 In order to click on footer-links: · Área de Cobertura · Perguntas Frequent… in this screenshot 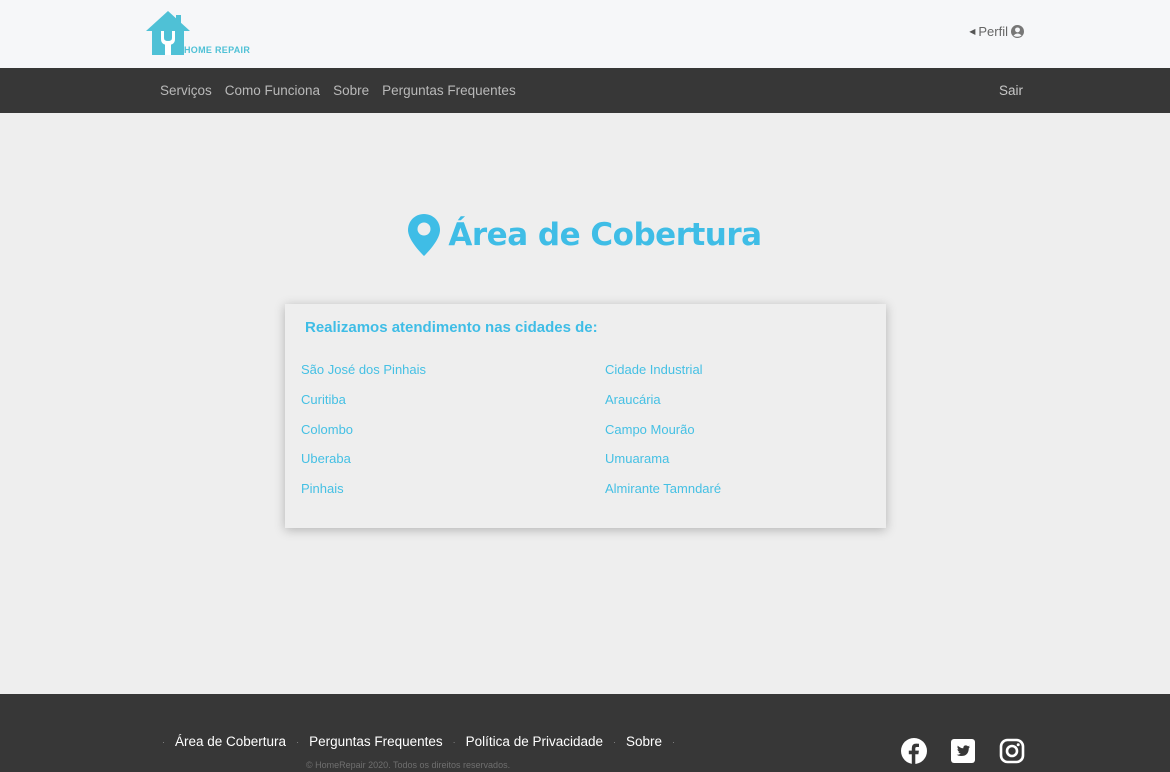, I will do `click(418, 741)`.